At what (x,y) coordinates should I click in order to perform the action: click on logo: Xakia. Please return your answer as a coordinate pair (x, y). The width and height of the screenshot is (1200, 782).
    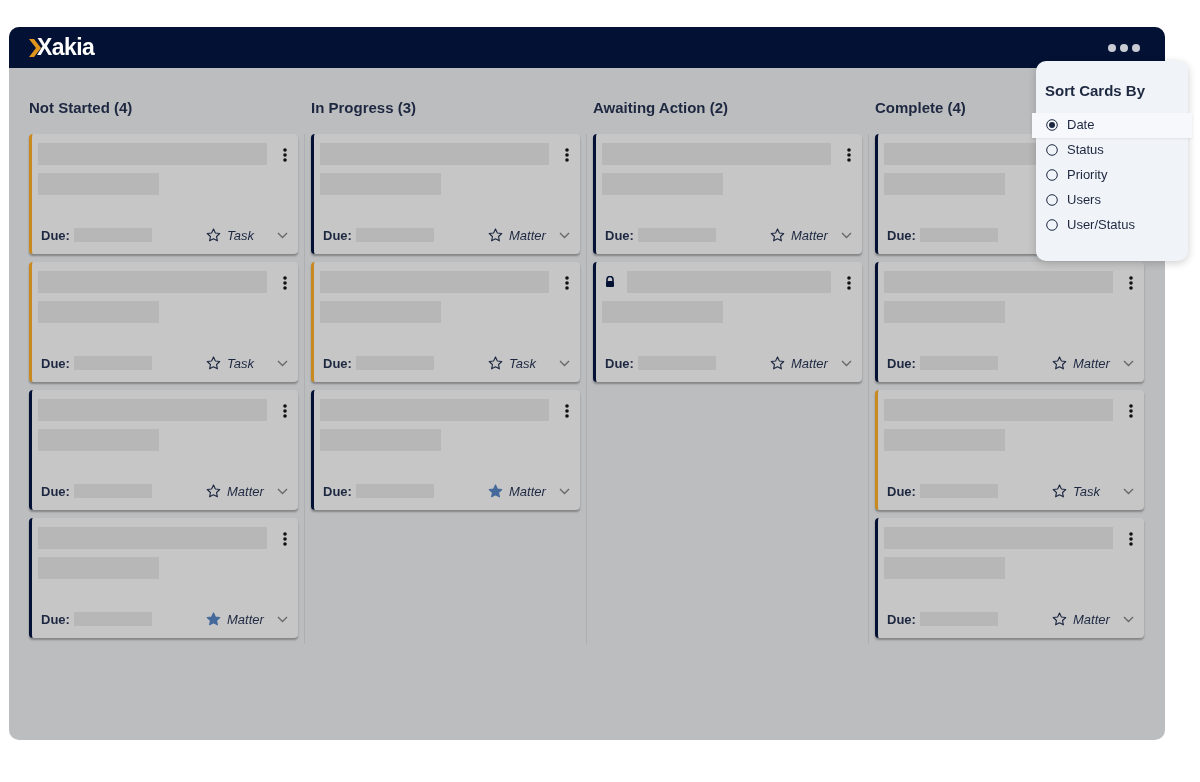
    Looking at the image, I should click on (66, 47).